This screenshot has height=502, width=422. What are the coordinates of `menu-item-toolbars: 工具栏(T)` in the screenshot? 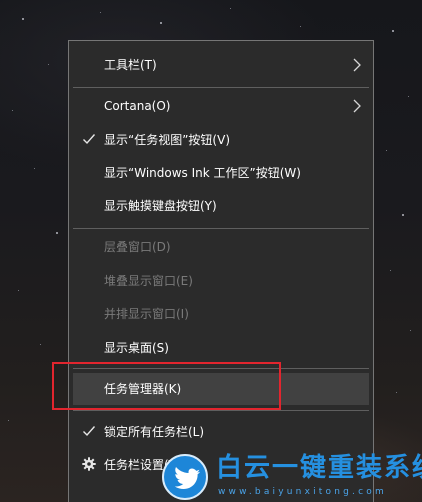 It's located at (221, 65).